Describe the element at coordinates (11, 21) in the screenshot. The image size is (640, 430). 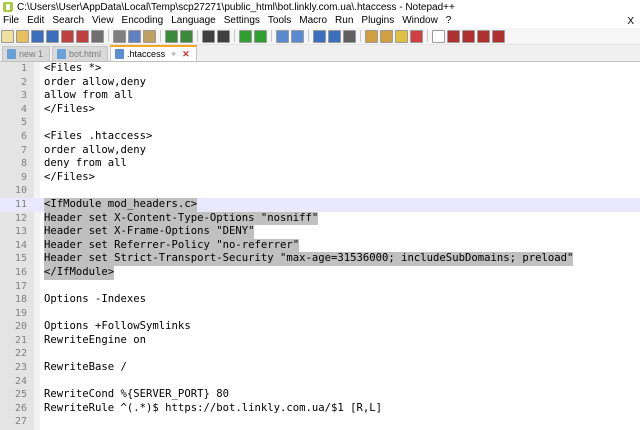
I see `menu-file: File` at that location.